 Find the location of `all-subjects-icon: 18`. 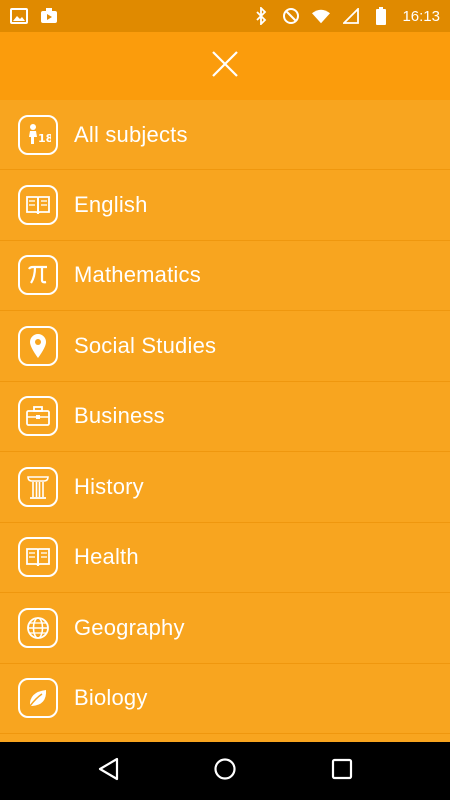

all-subjects-icon: 18 is located at coordinates (38, 134).